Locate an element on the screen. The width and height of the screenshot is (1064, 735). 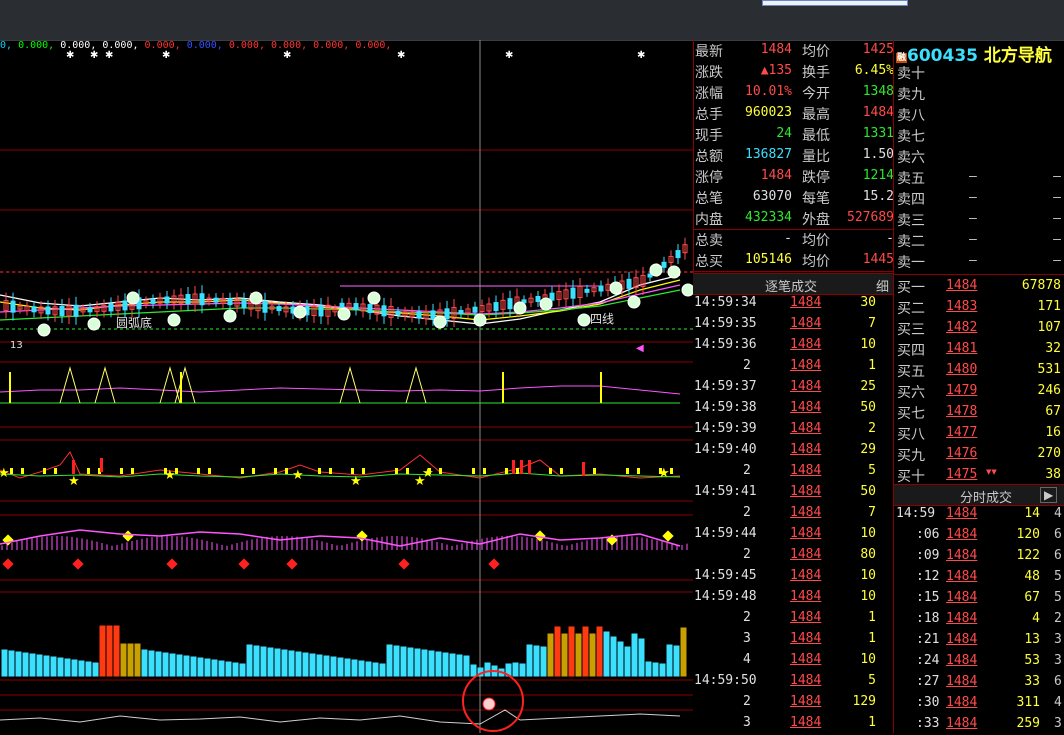
bid-row: 买三 1482 107 is located at coordinates (979, 328).